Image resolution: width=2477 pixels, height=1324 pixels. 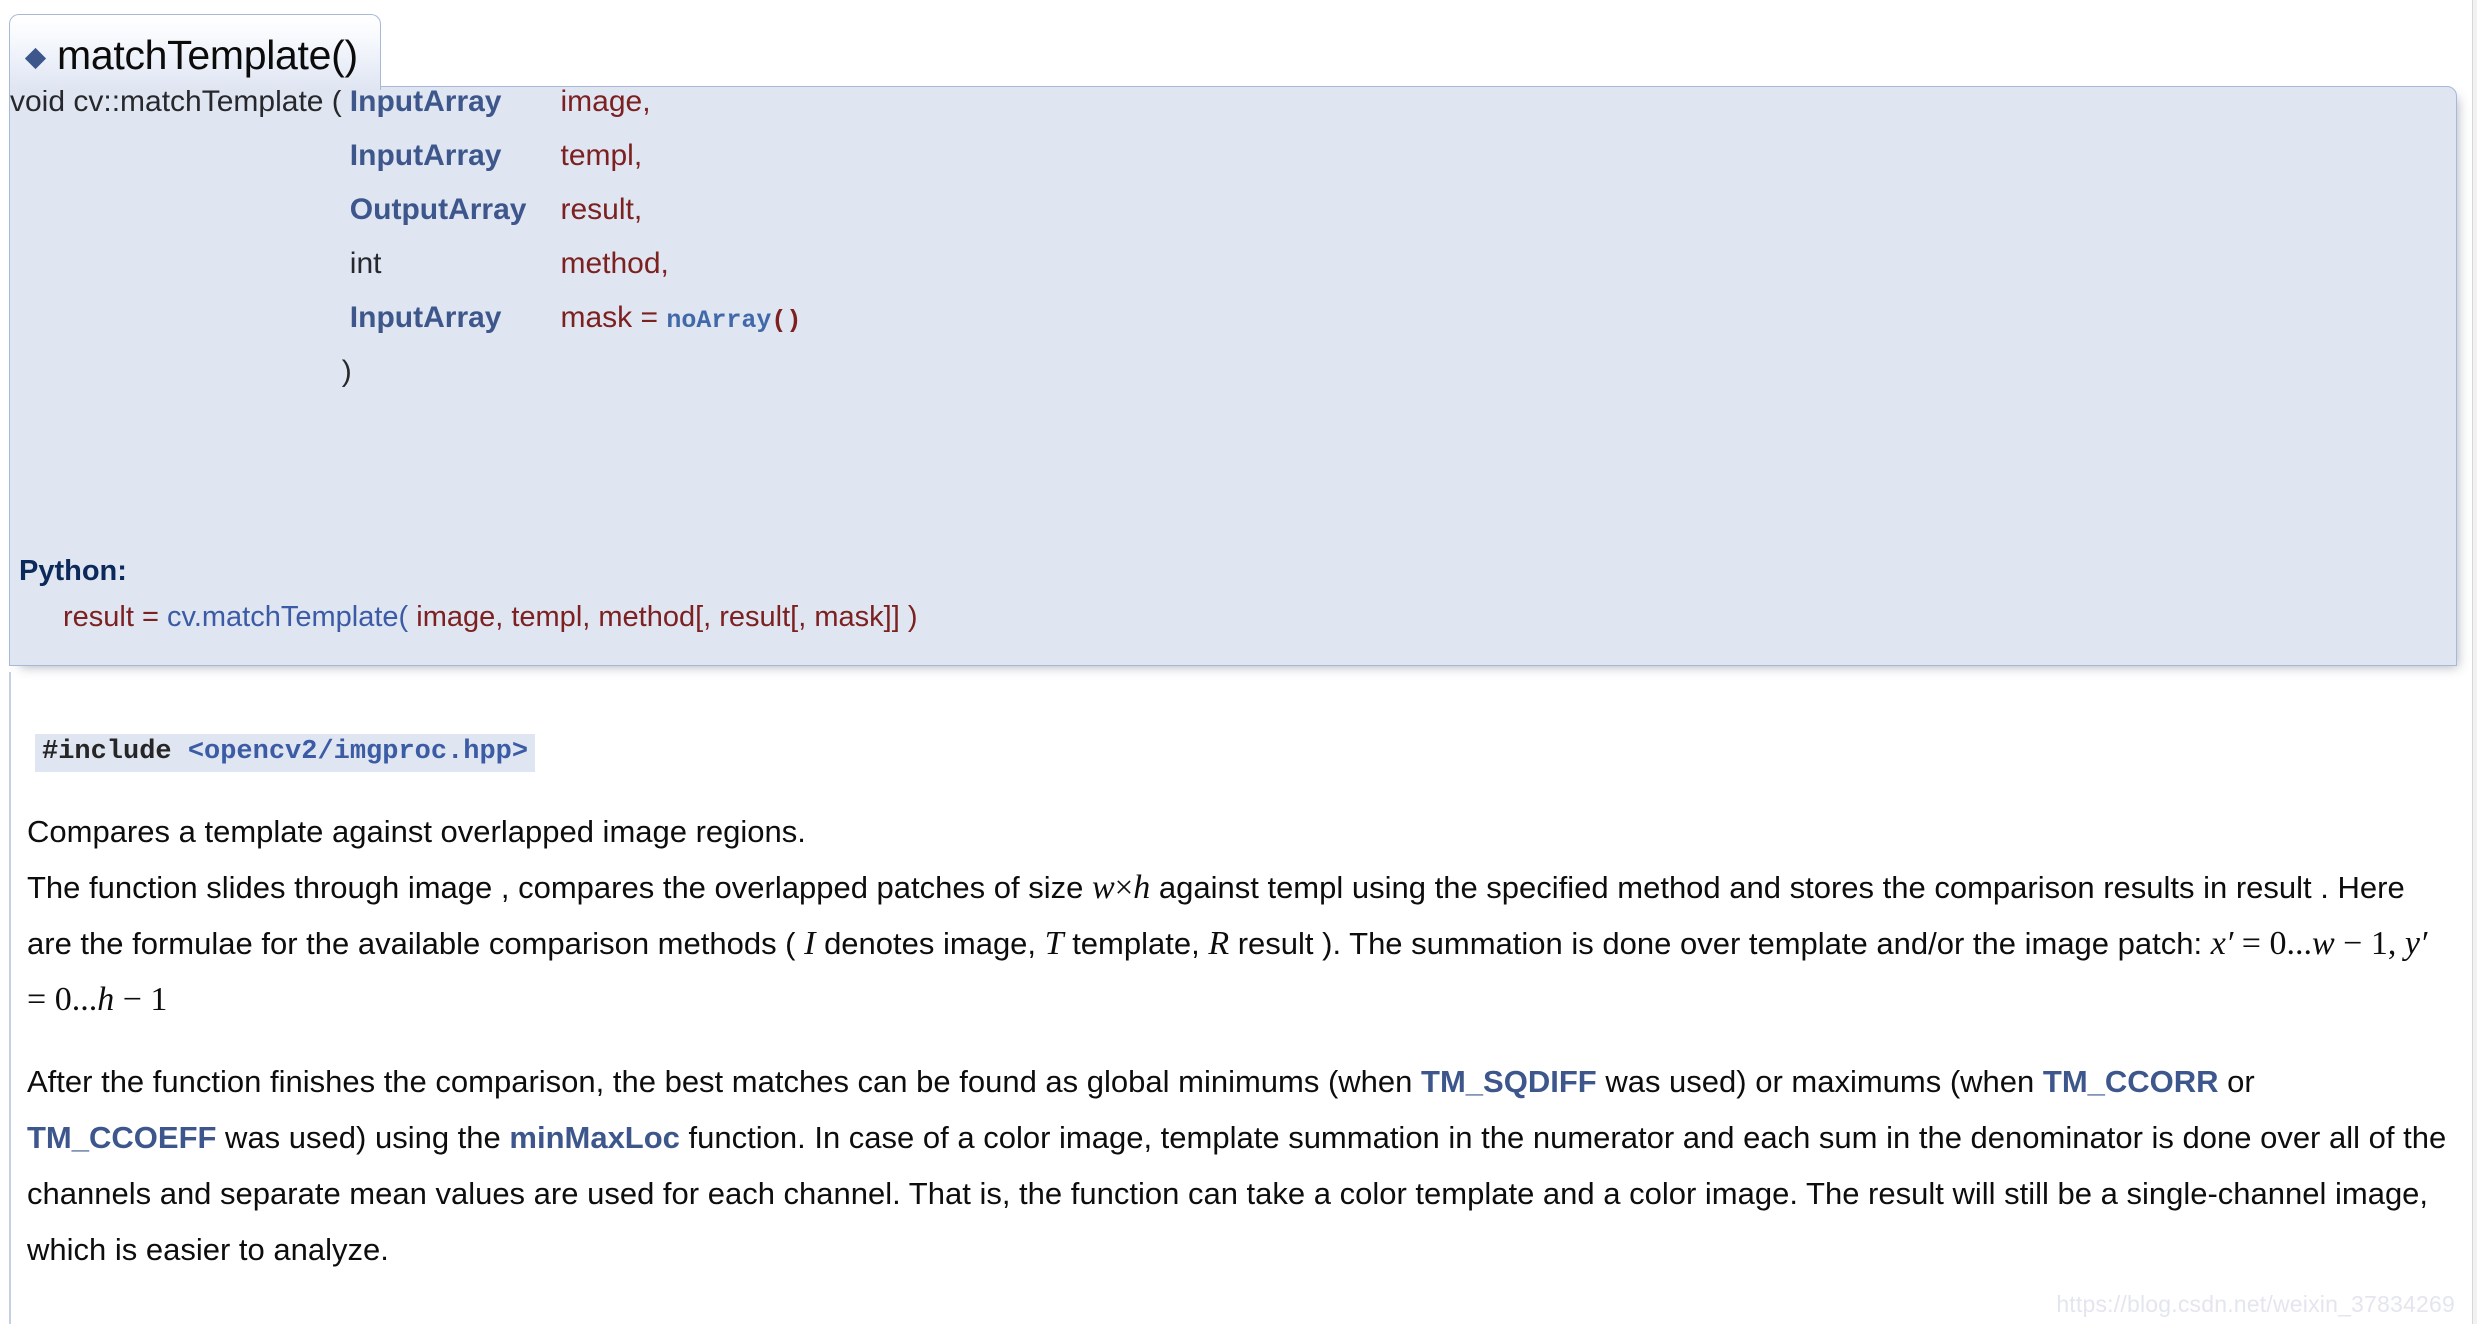 I want to click on param-name-result: result,, so click(x=601, y=209).